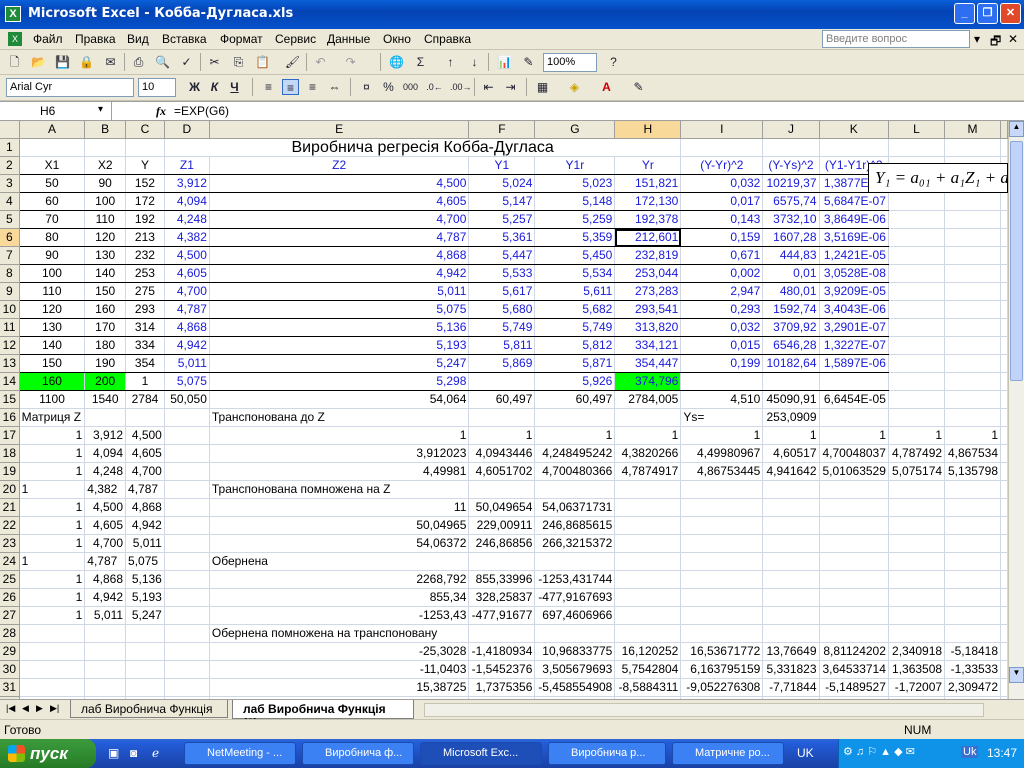 This screenshot has width=1024, height=768. What do you see at coordinates (722, 435) in the screenshot?
I see `cell-I17: 1` at bounding box center [722, 435].